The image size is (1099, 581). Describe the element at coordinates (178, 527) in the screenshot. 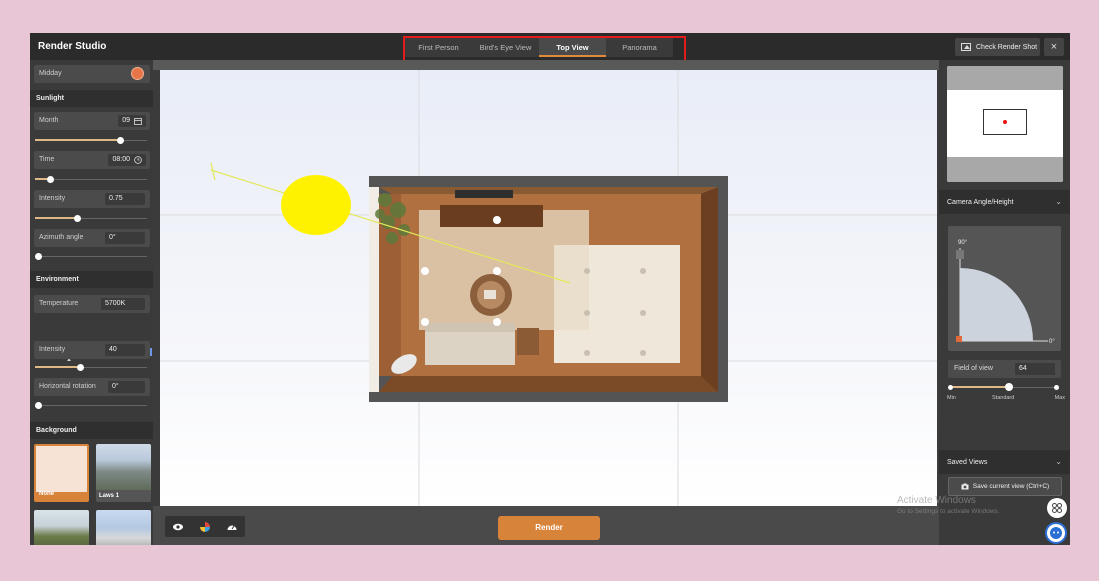

I see `eye-icon` at that location.